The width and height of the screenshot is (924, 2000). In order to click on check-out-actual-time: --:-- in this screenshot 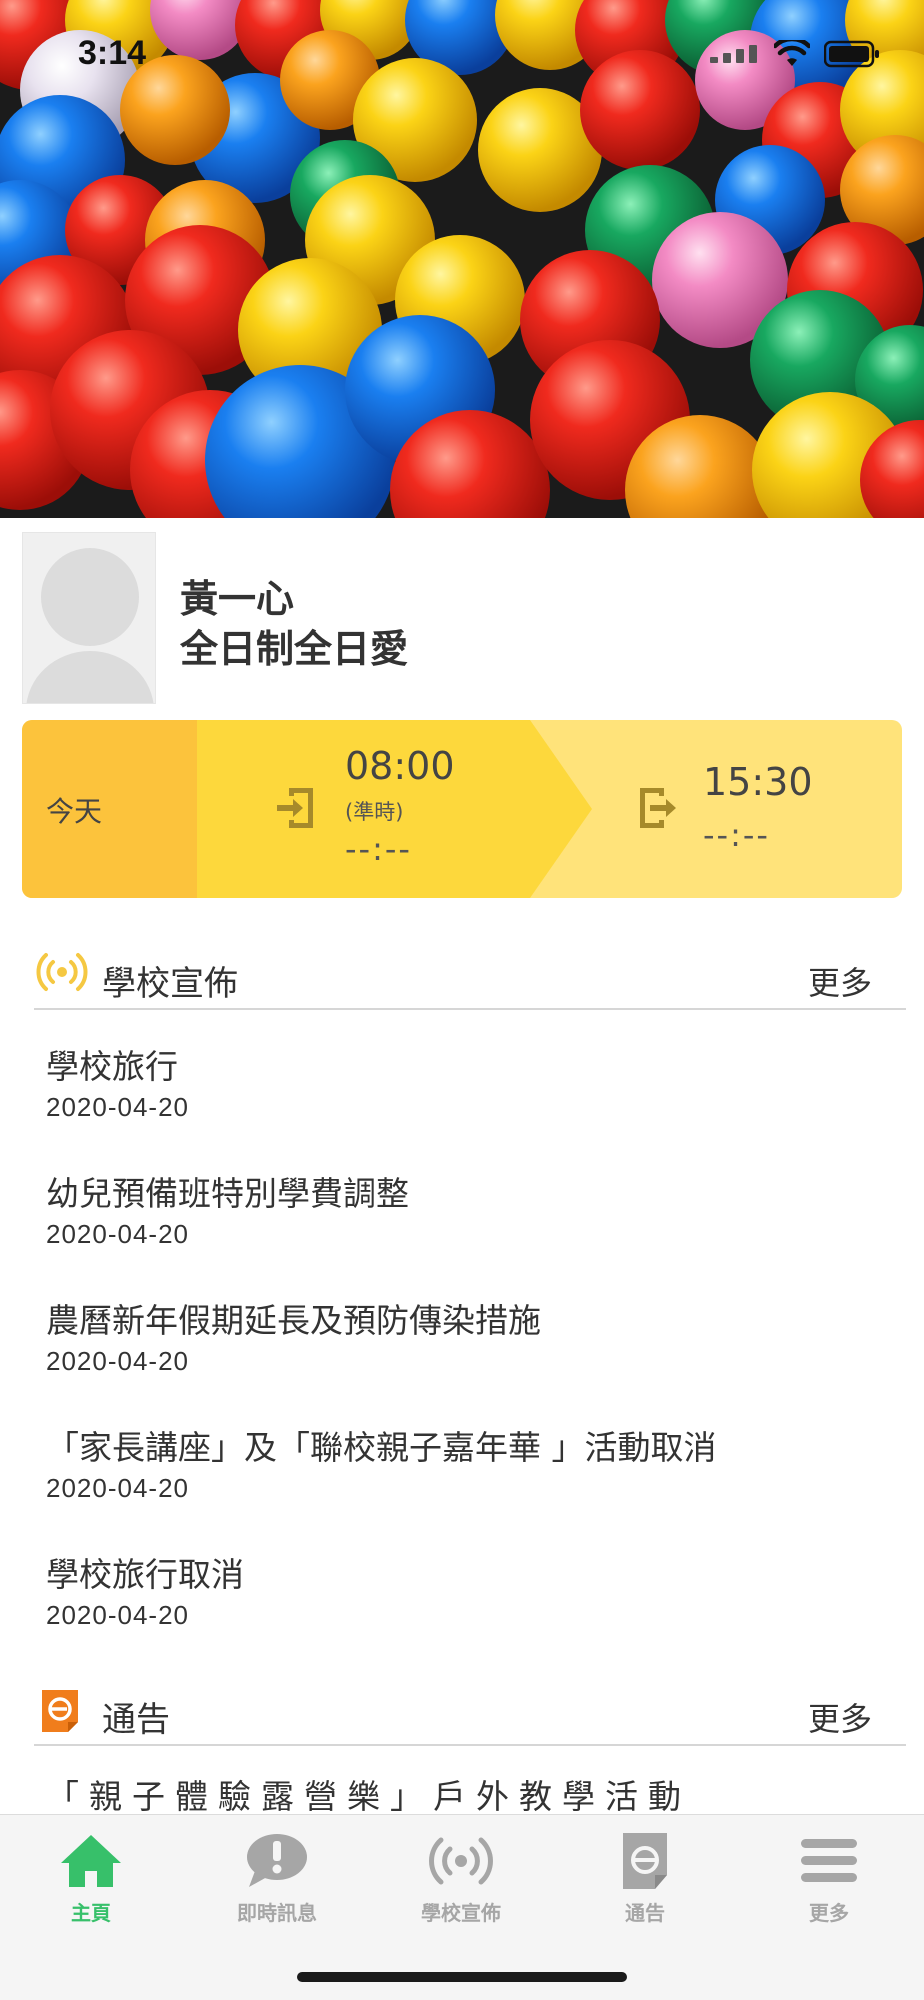, I will do `click(736, 835)`.